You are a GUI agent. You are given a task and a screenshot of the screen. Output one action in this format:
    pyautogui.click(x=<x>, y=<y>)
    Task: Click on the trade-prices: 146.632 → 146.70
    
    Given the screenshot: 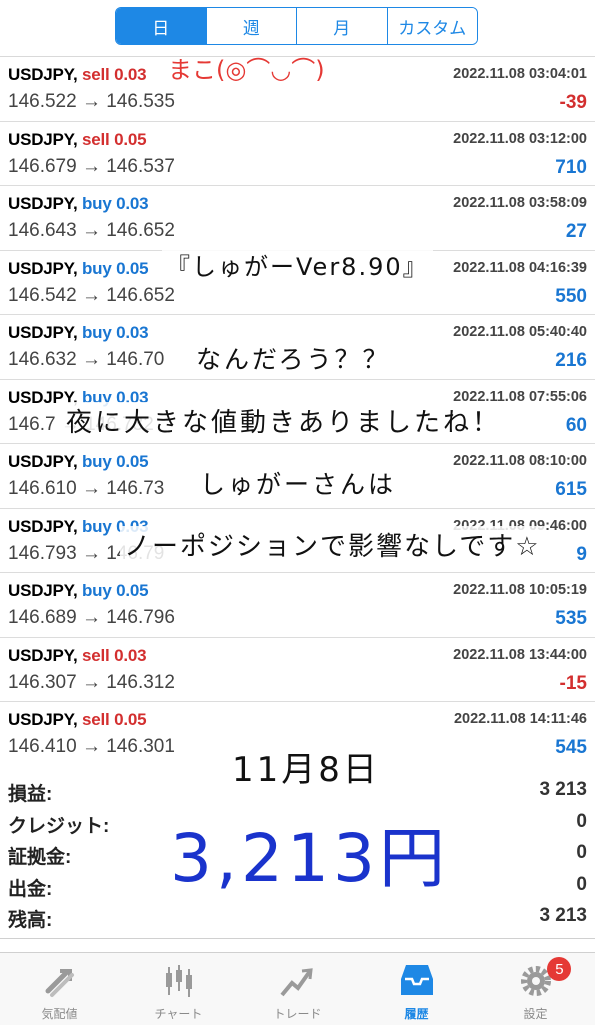 What is the action you would take?
    pyautogui.click(x=86, y=359)
    